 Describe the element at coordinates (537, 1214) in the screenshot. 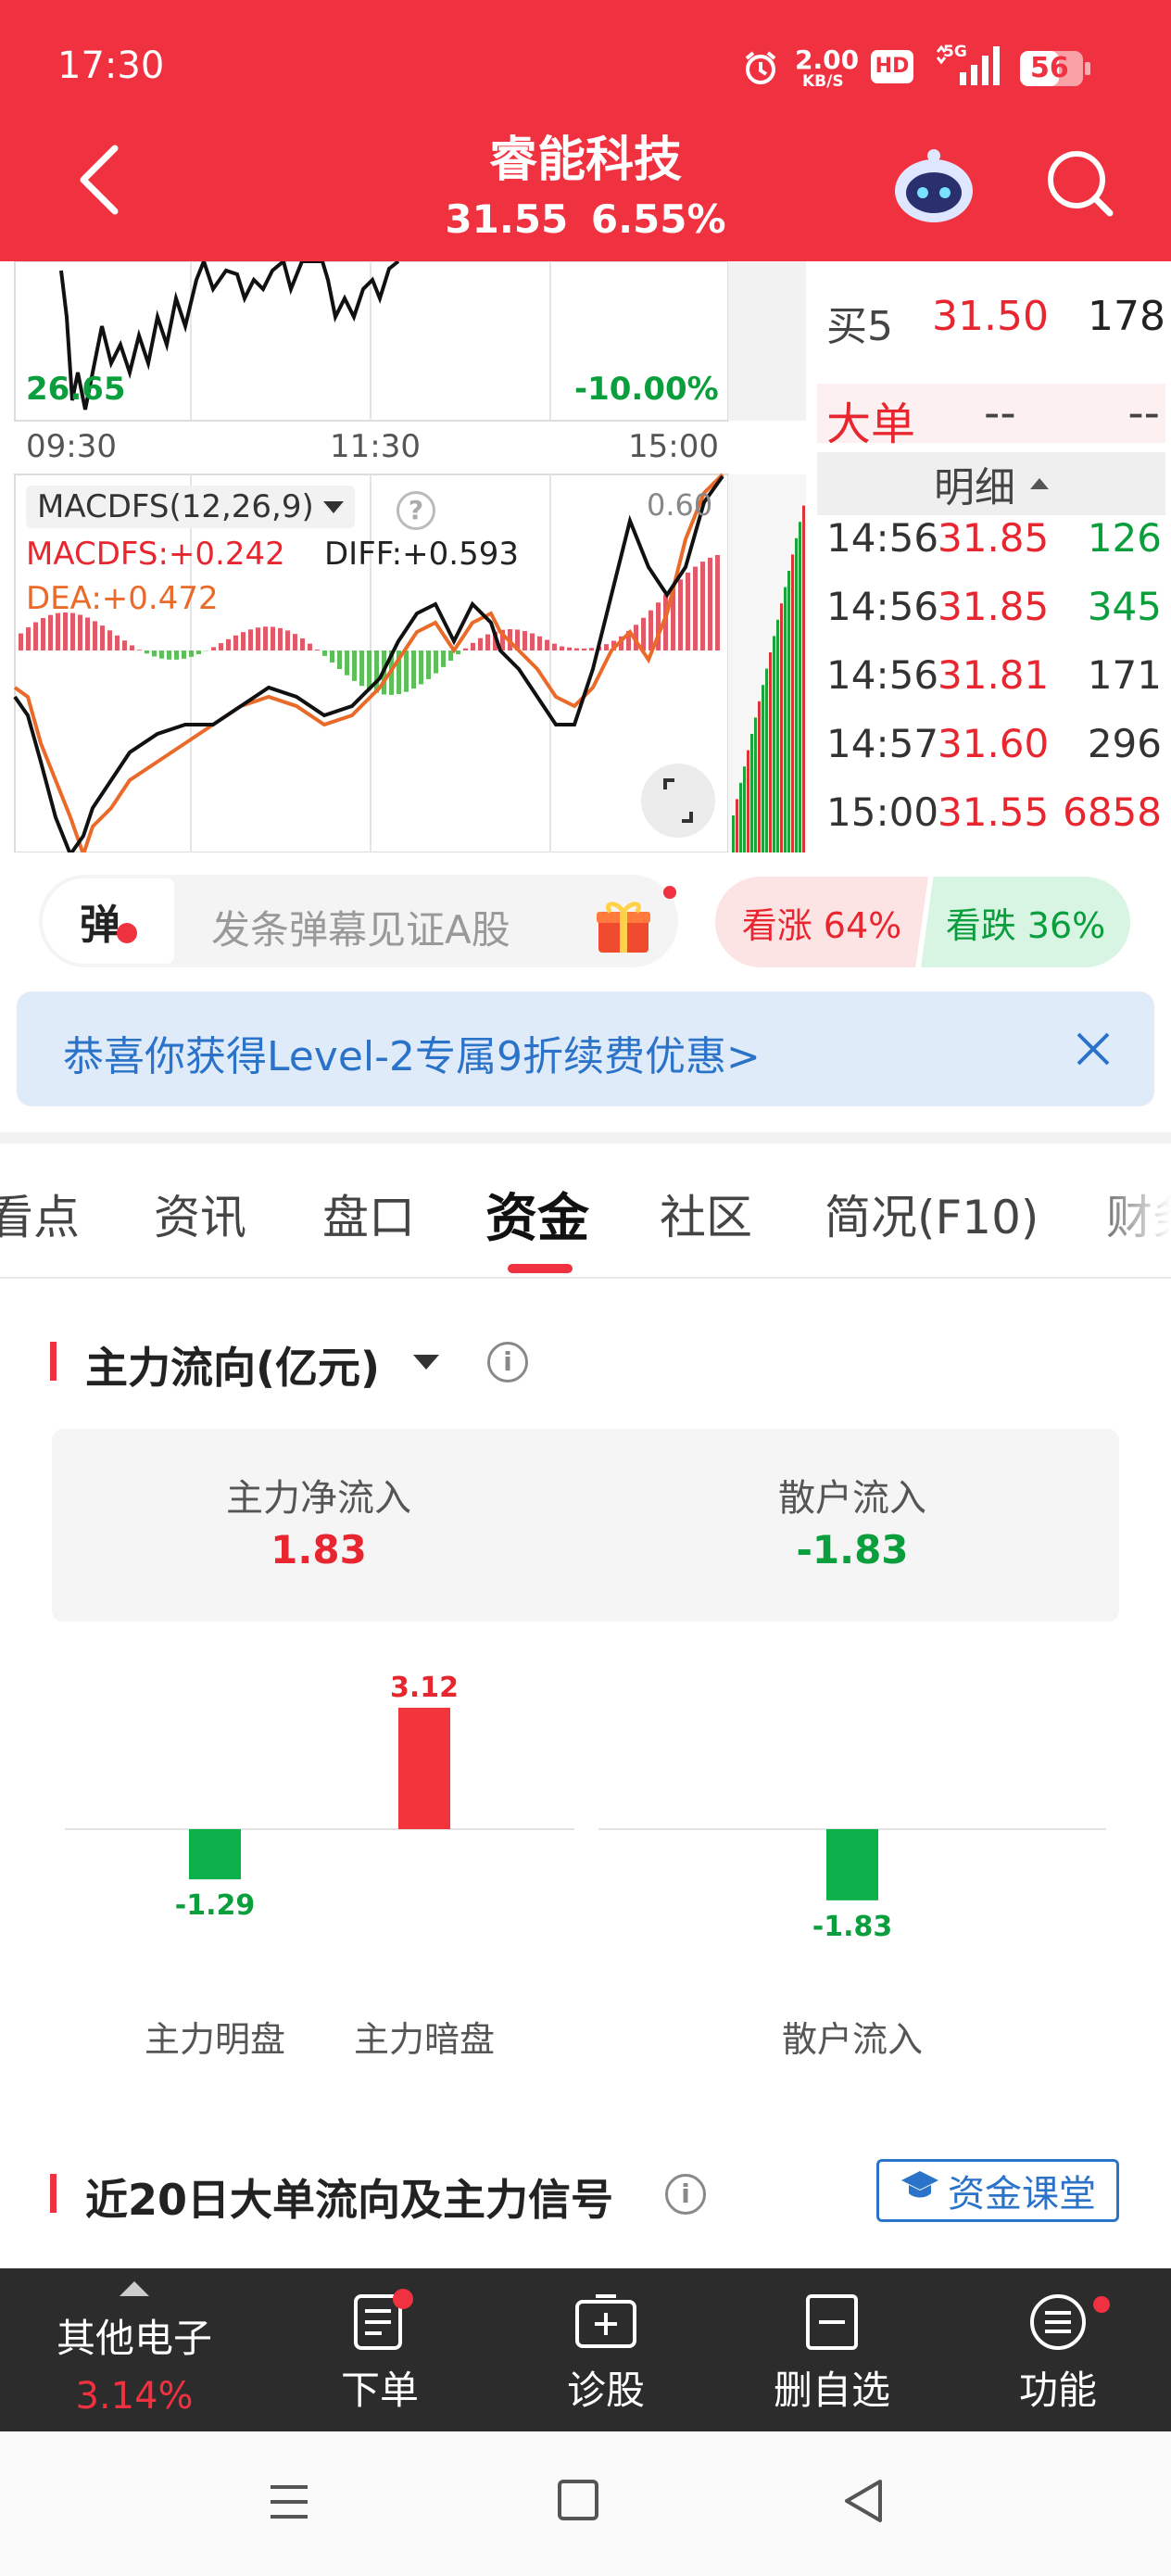

I see `tab-3: 资金` at that location.